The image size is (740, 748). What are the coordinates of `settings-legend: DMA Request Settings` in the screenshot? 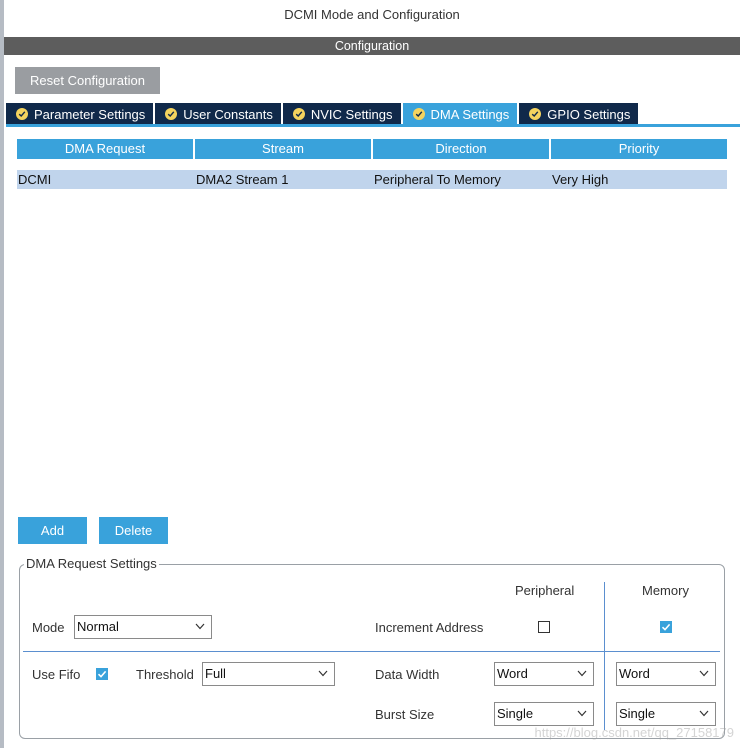 It's located at (91, 563).